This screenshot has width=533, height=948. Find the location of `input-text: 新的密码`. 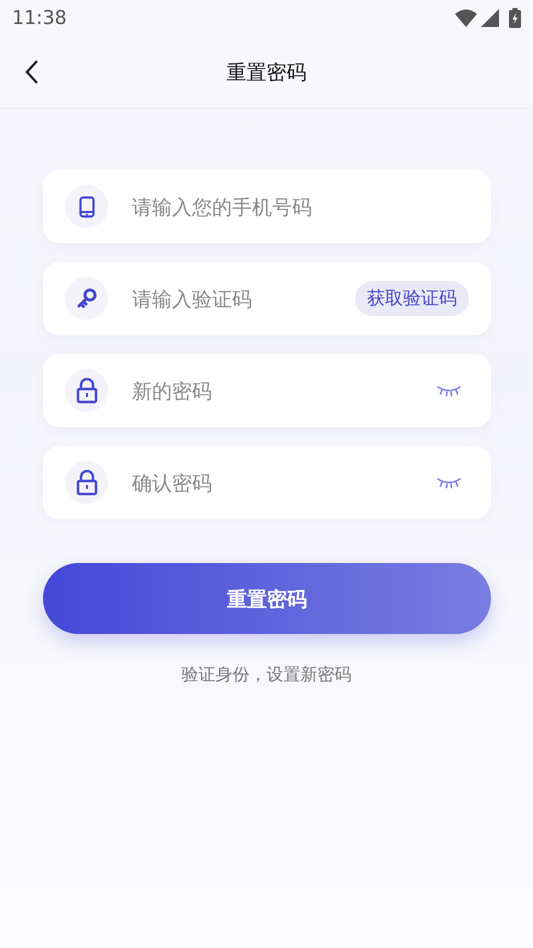

input-text: 新的密码 is located at coordinates (282, 390).